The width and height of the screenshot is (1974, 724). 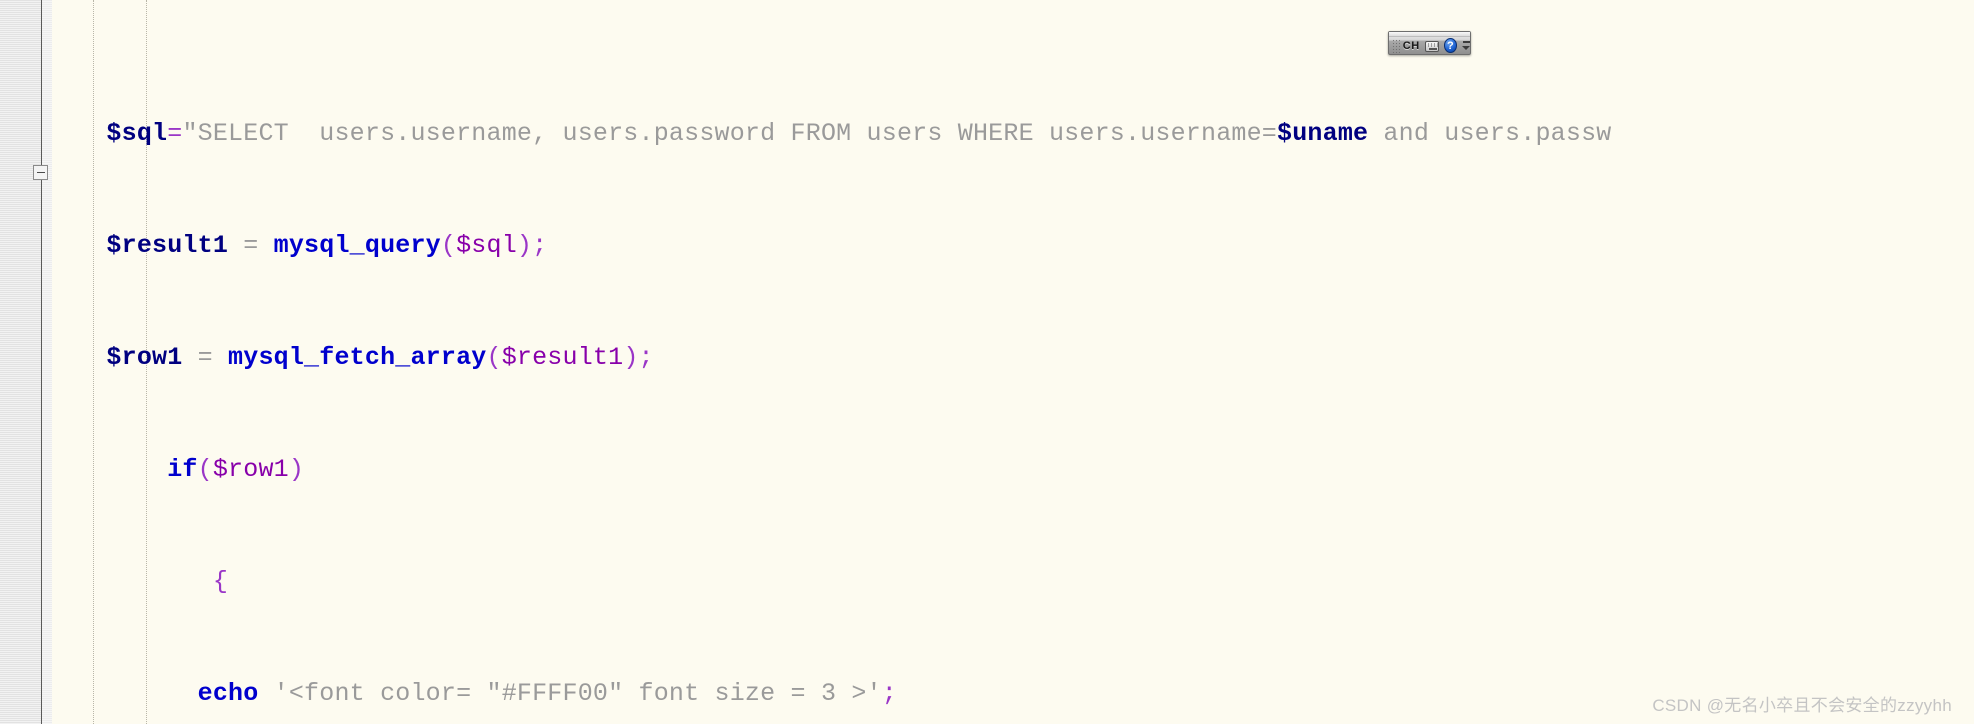 What do you see at coordinates (987, 582) in the screenshot?
I see `code-line-5: {` at bounding box center [987, 582].